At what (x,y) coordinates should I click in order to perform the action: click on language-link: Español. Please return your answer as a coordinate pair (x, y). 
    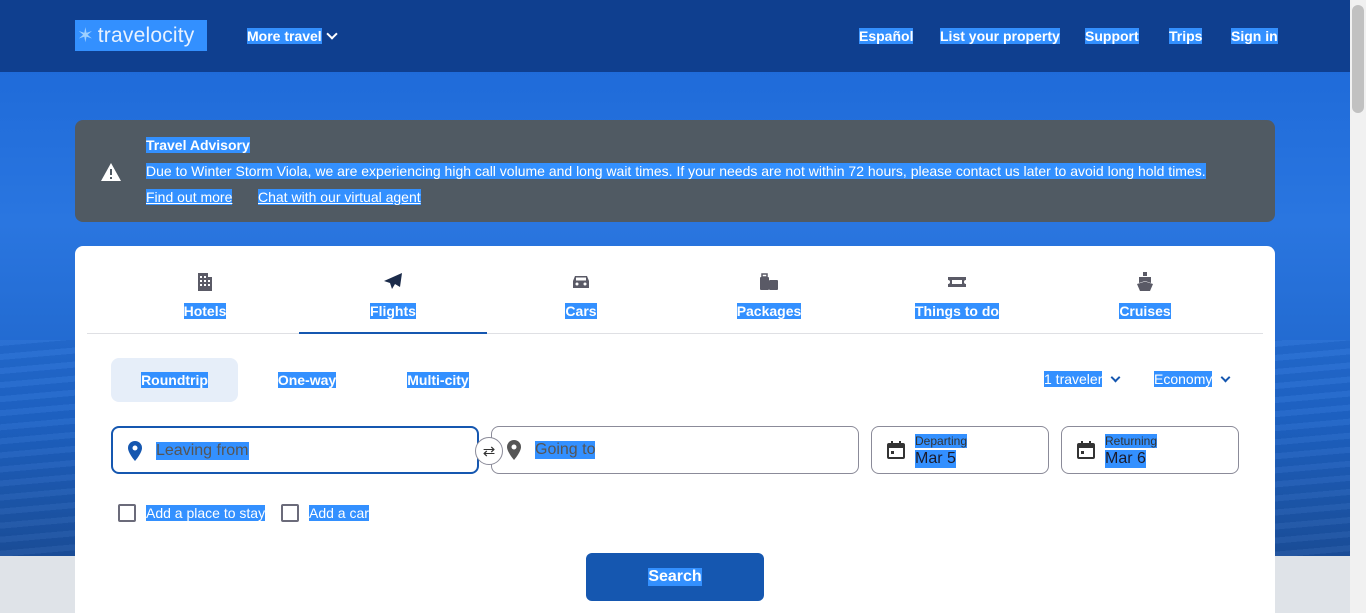
    Looking at the image, I should click on (886, 36).